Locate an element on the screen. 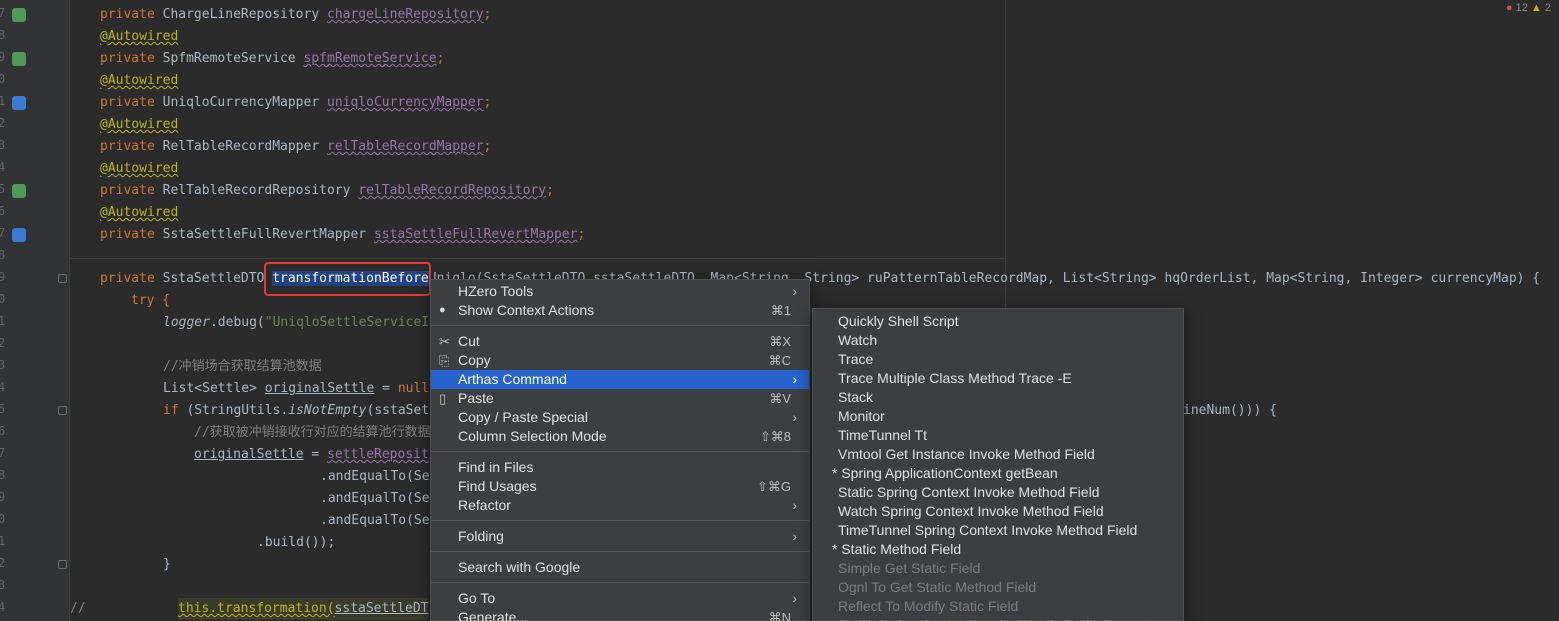 This screenshot has width=1559, height=621. submenu-item-stack: Stack is located at coordinates (998, 397).